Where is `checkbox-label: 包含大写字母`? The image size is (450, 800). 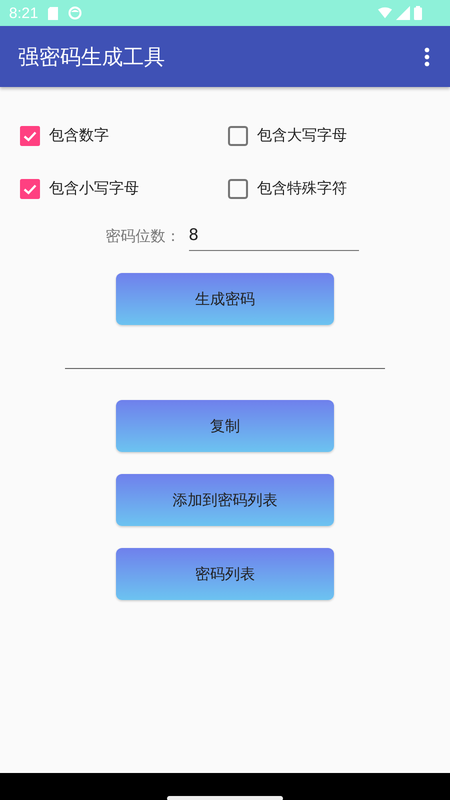
checkbox-label: 包含大写字母 is located at coordinates (302, 135).